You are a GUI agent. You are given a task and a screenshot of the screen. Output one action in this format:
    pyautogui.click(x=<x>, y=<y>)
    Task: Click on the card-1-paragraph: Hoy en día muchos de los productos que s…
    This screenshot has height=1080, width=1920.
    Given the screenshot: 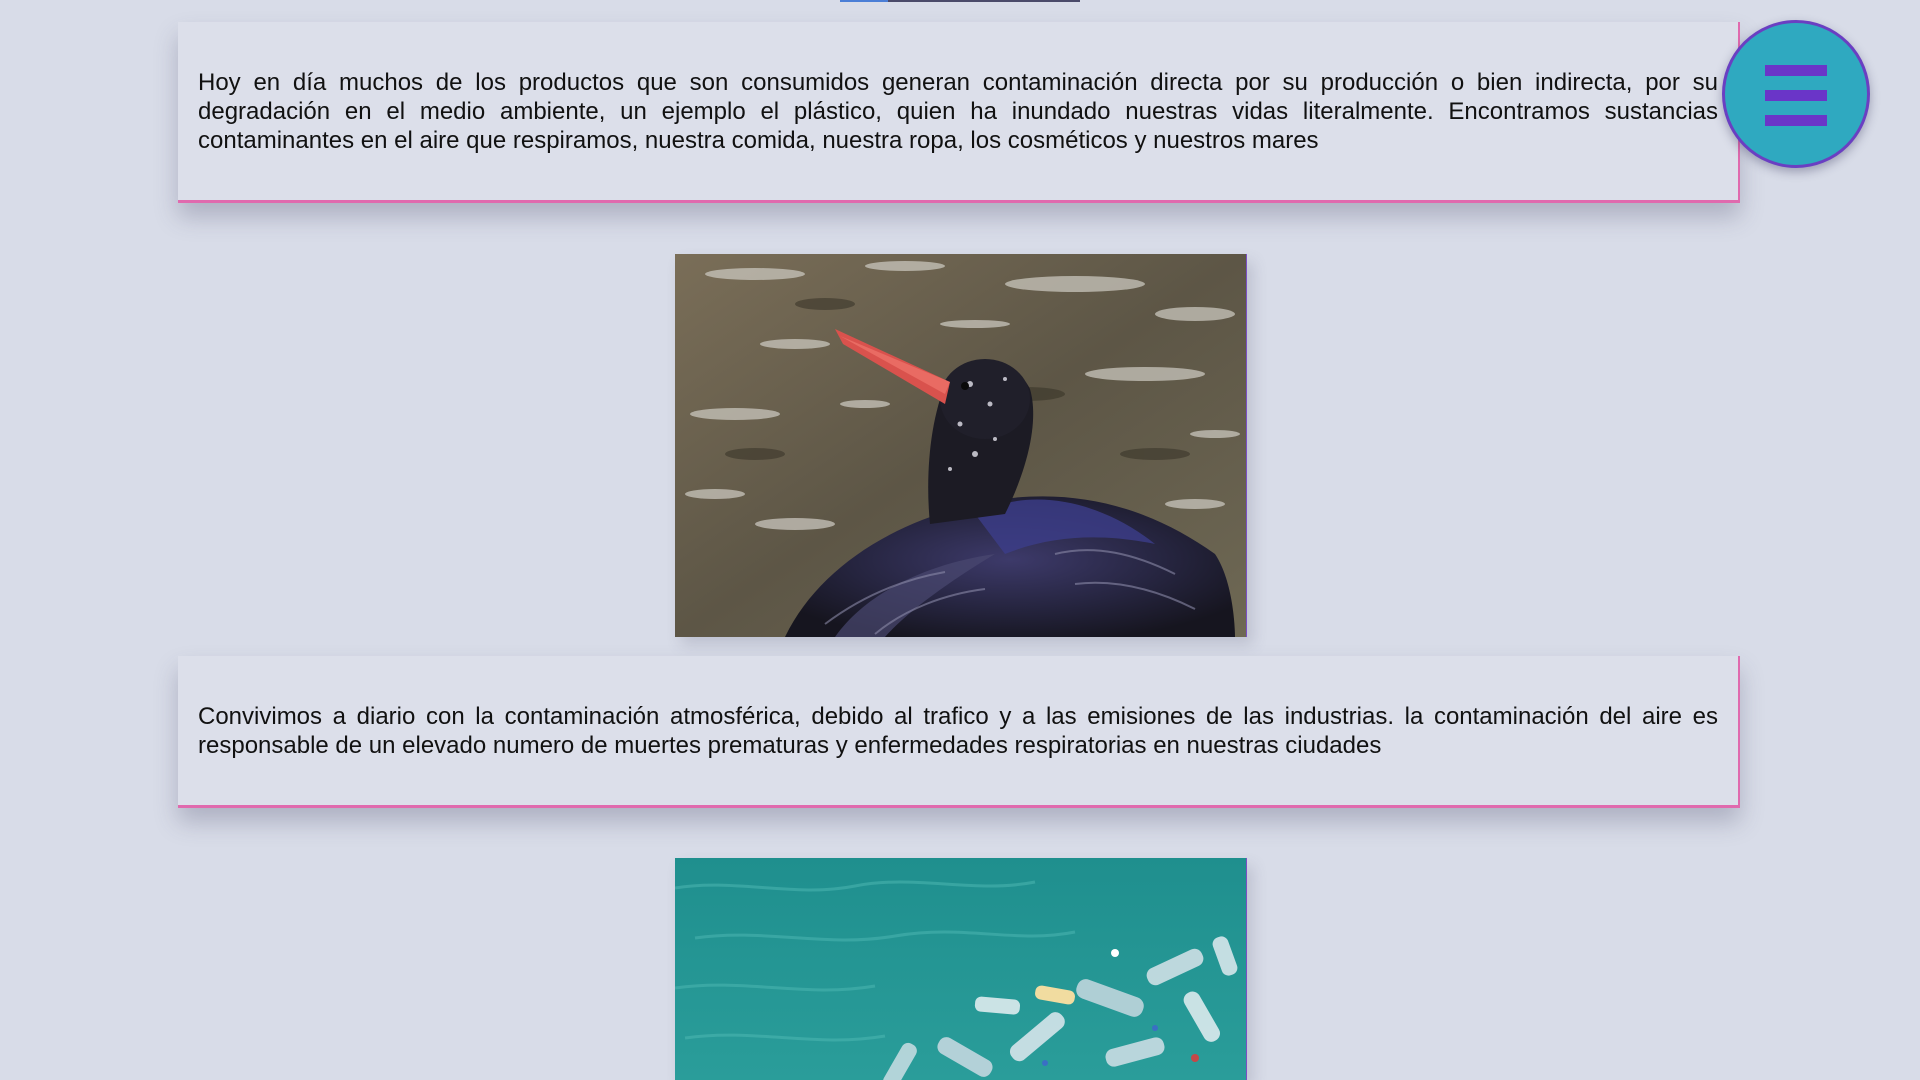 What is the action you would take?
    pyautogui.click(x=958, y=111)
    